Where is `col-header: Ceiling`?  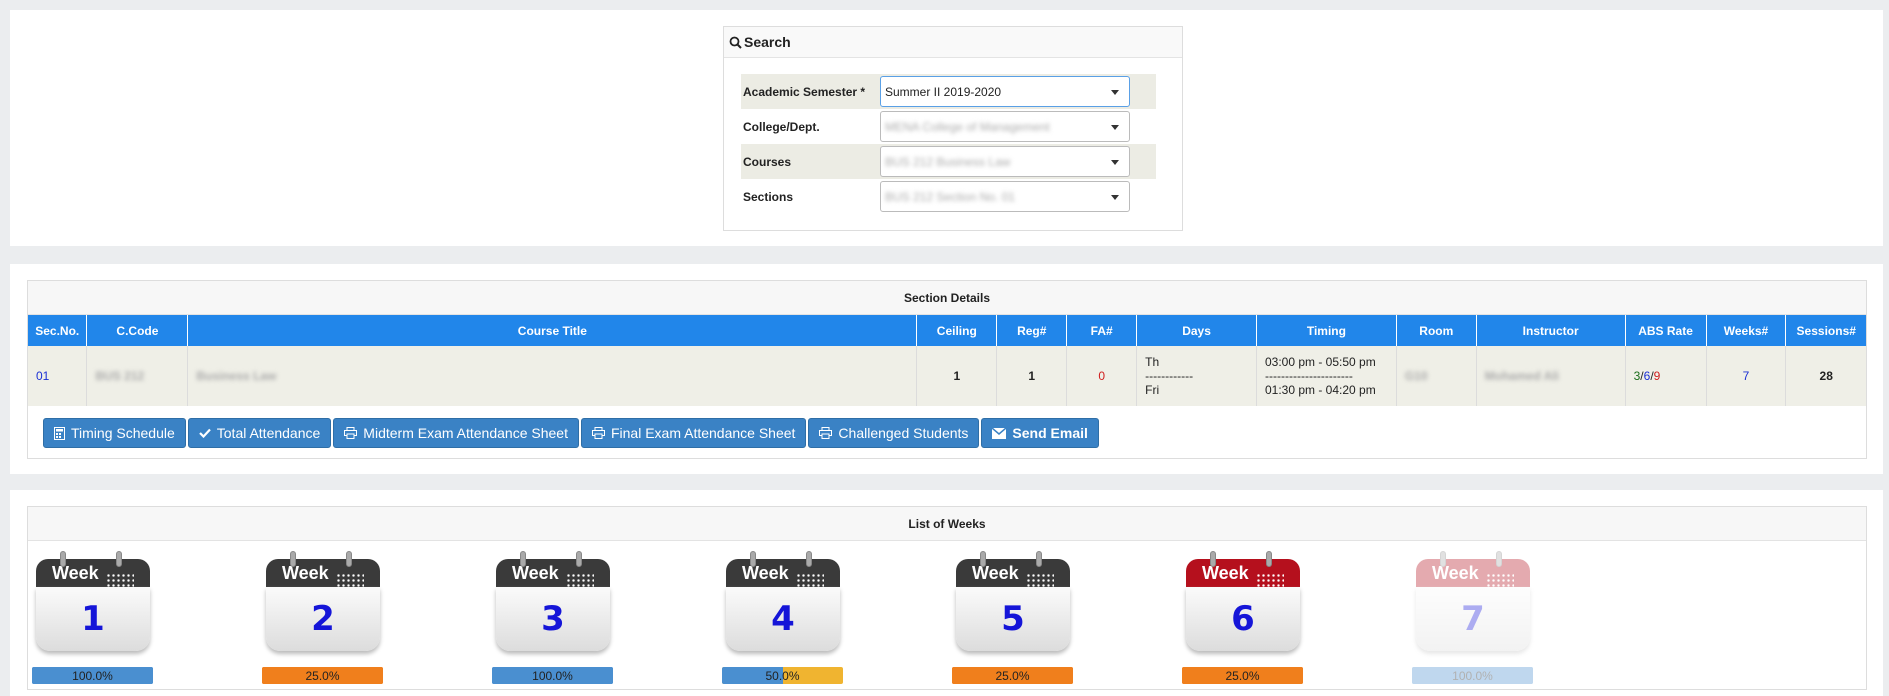
col-header: Ceiling is located at coordinates (957, 330).